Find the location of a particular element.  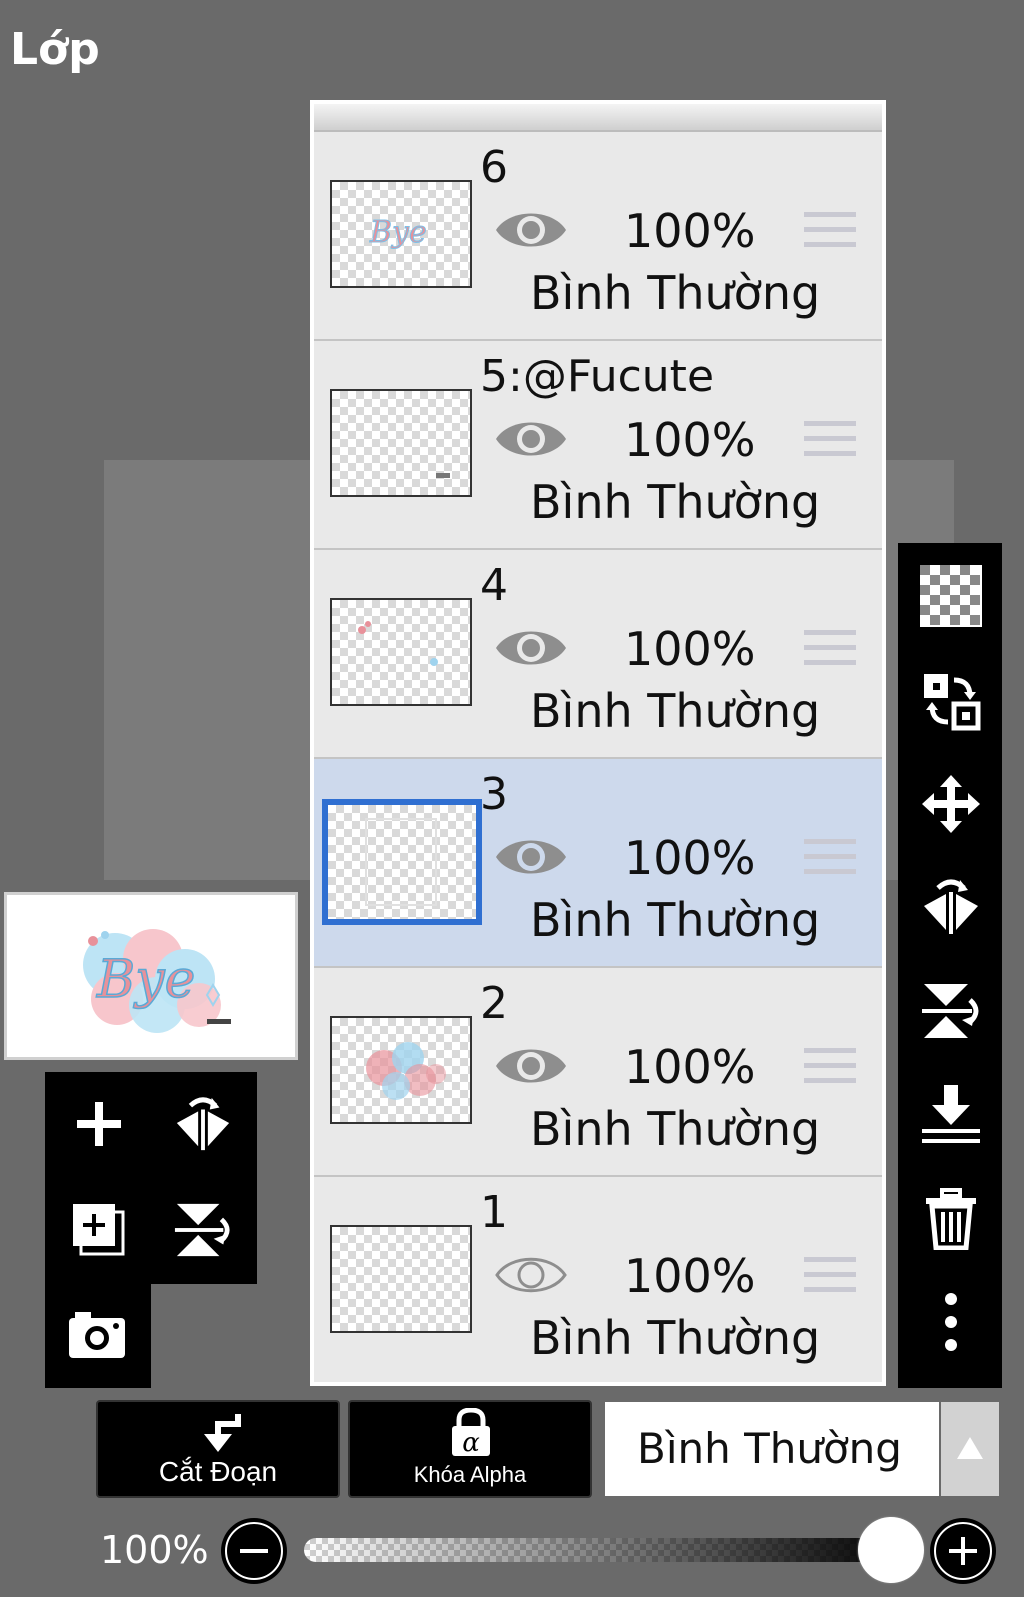

layer-import-tools is located at coordinates (98, 1336).